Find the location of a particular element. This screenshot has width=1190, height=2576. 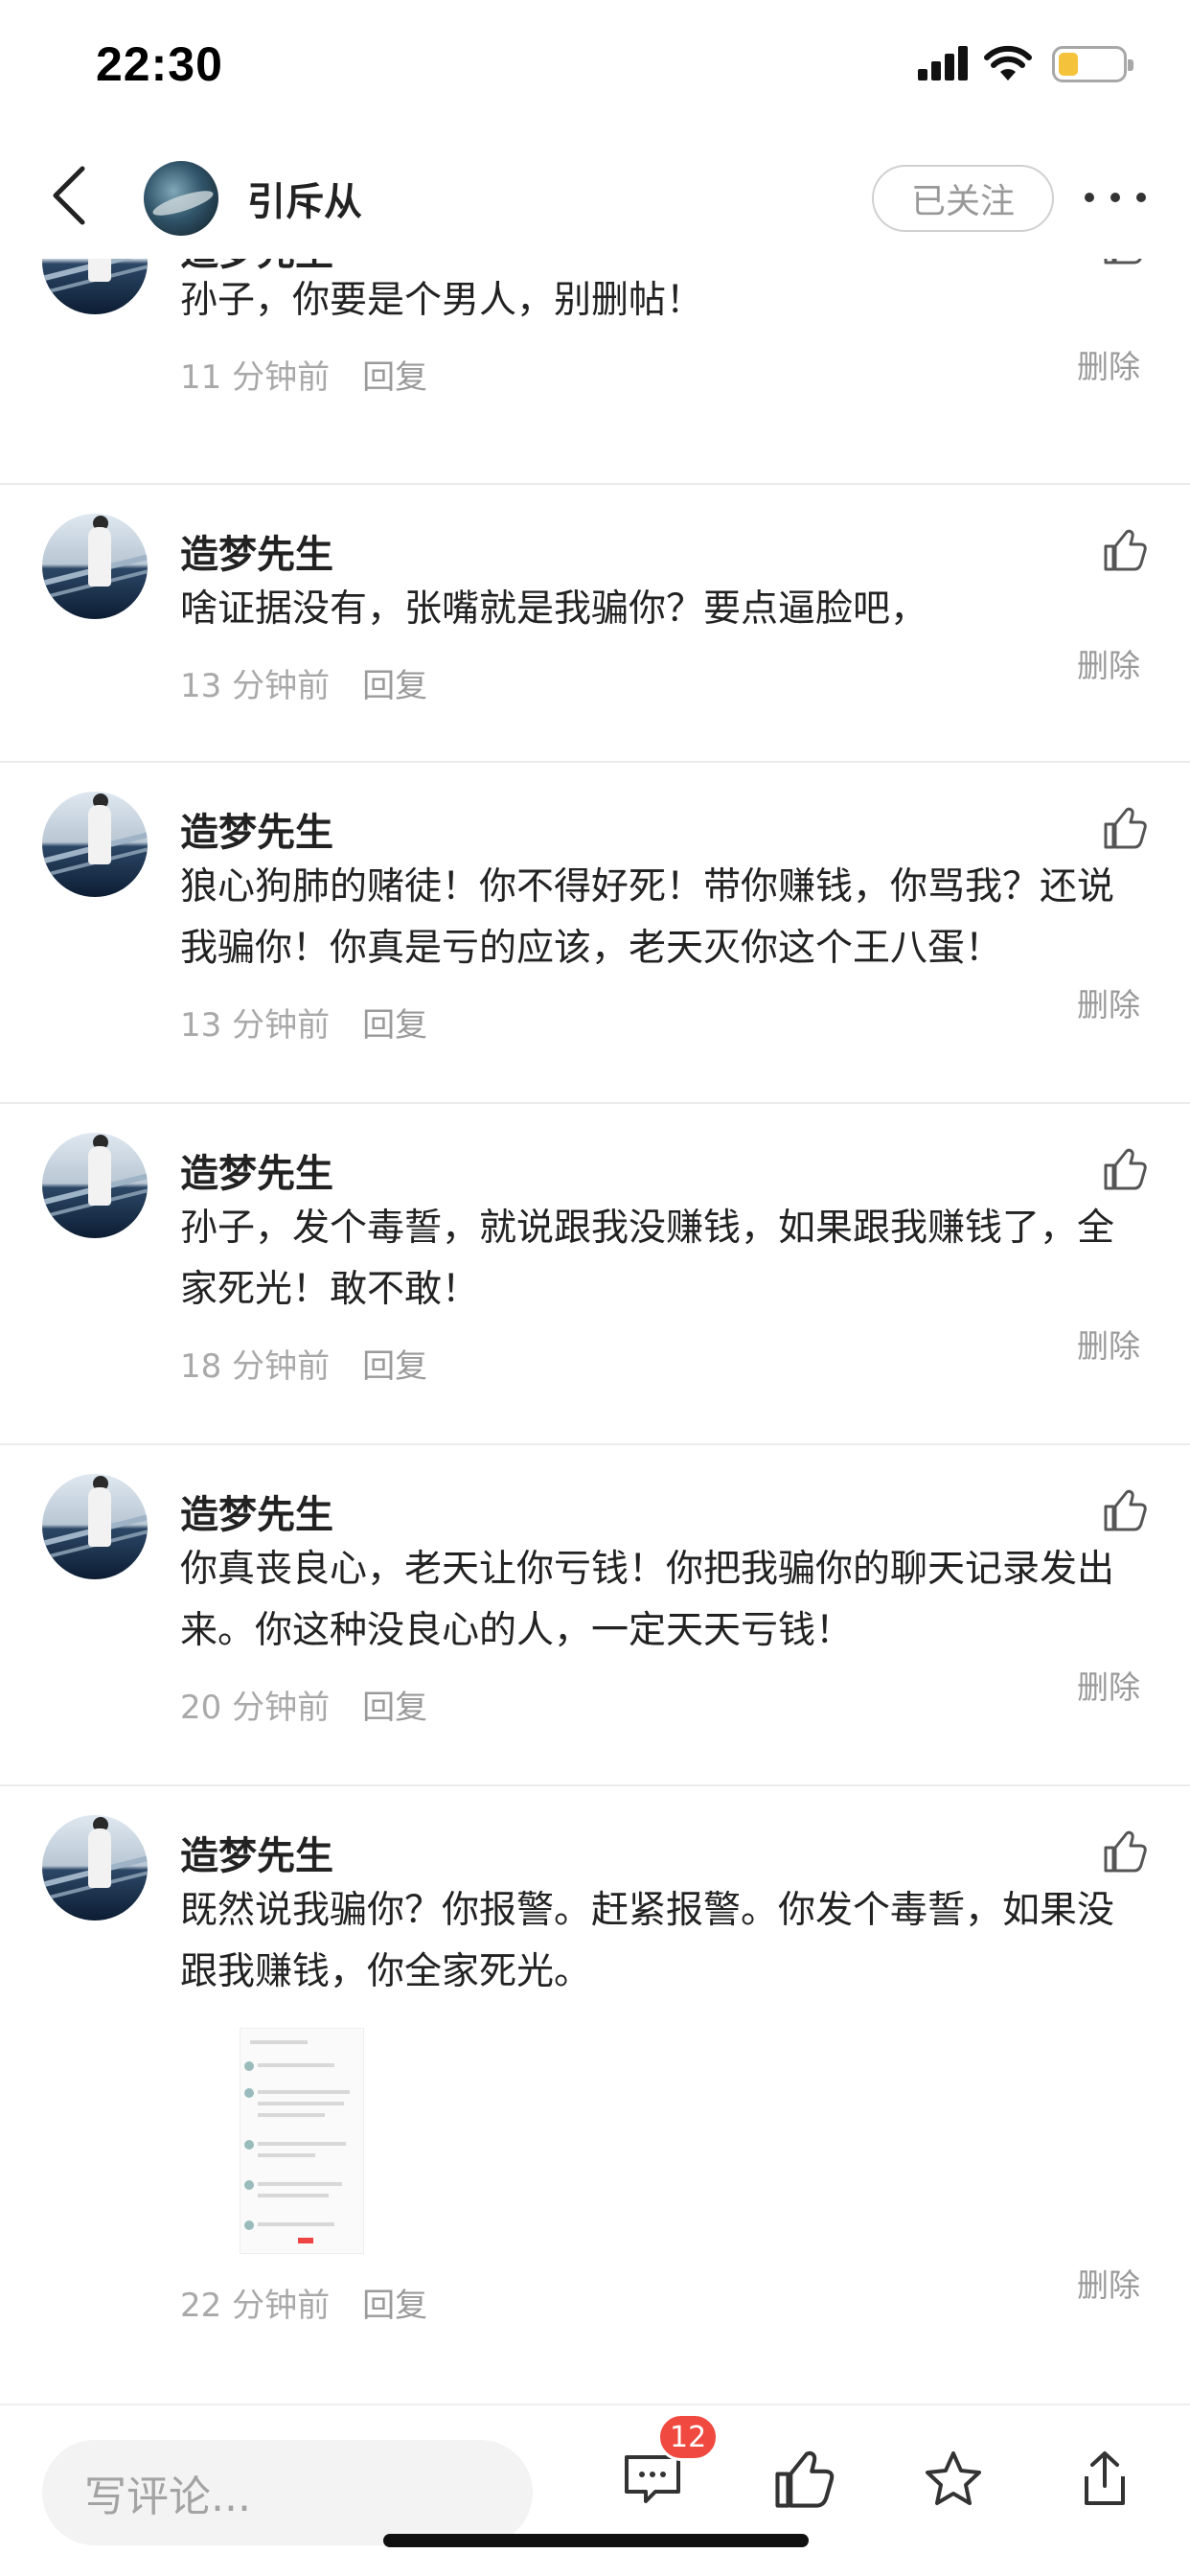

battery-icon is located at coordinates (1093, 64).